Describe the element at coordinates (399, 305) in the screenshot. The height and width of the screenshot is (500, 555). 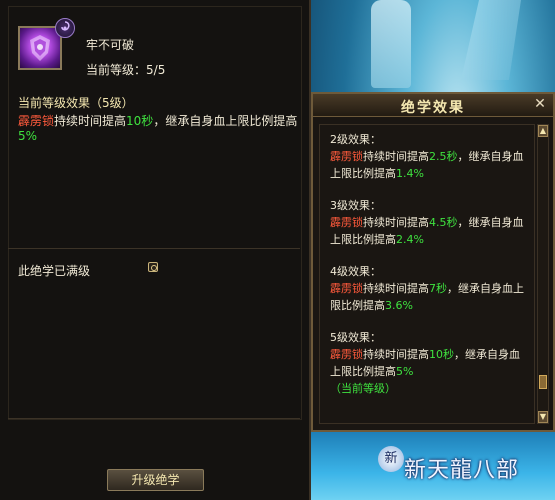
I see `effect-percent: 3.6%` at that location.